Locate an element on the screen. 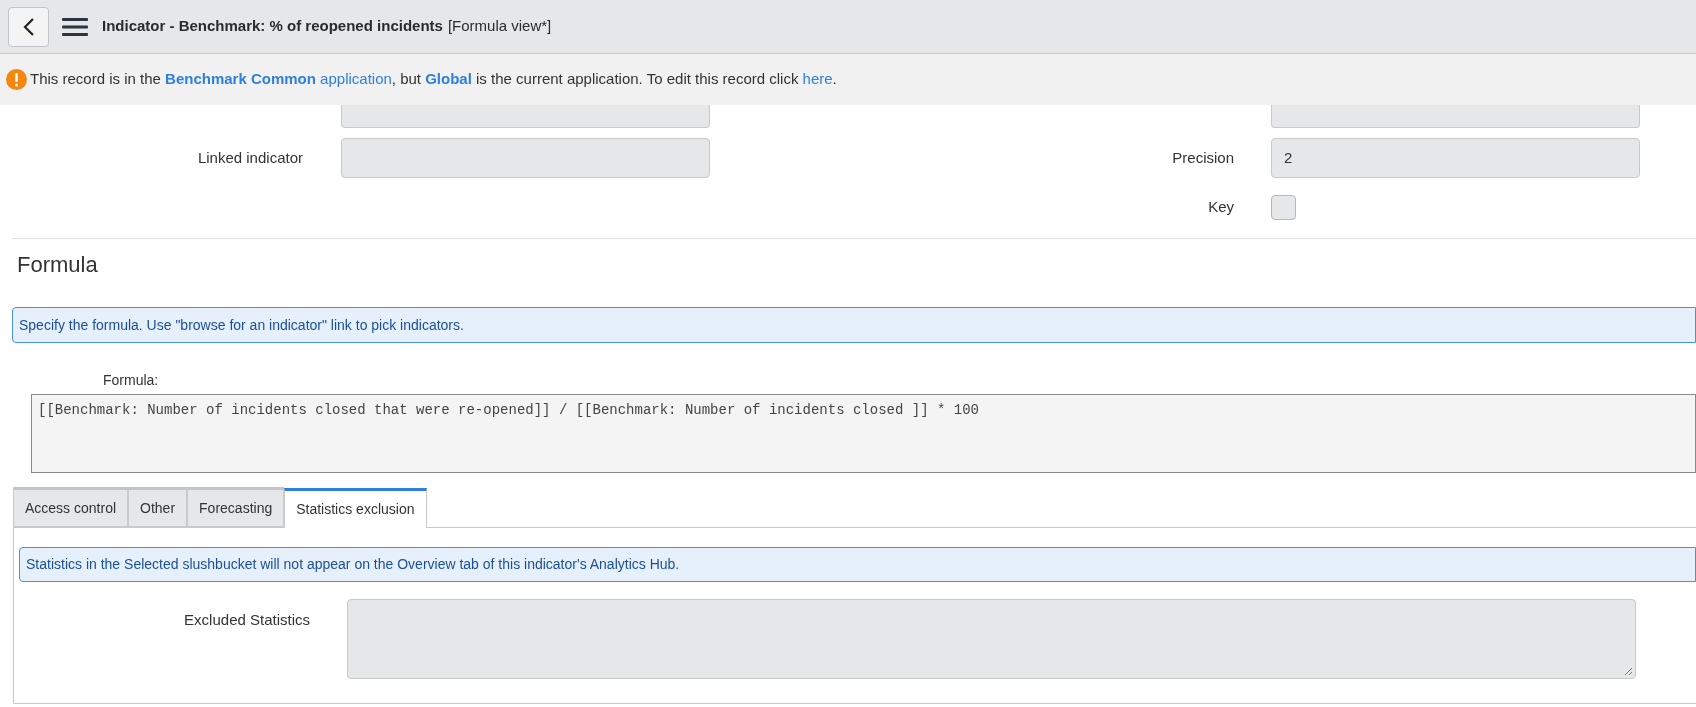  notice-link: here is located at coordinates (817, 79).